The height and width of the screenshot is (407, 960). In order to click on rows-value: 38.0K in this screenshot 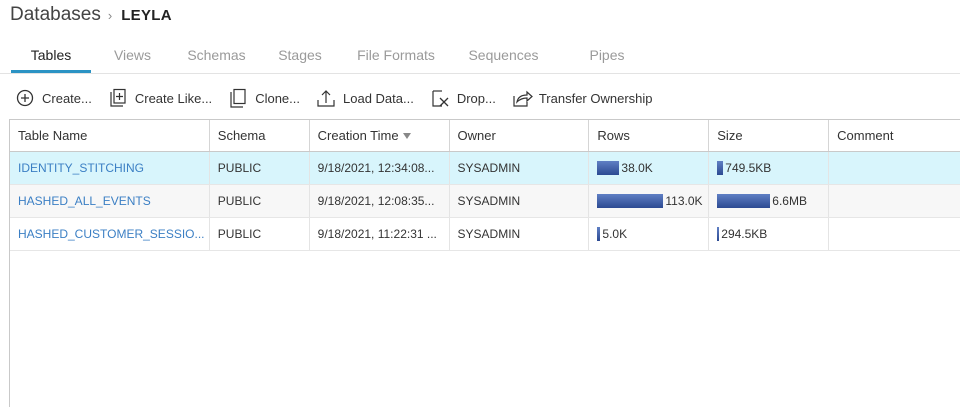, I will do `click(637, 168)`.